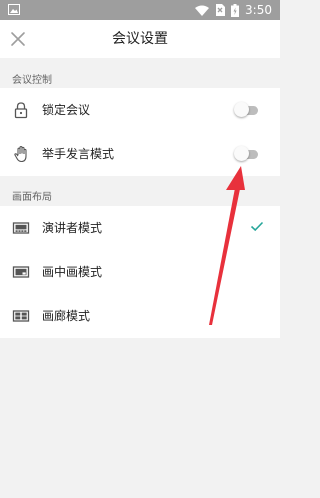 The image size is (320, 498). What do you see at coordinates (235, 10) in the screenshot?
I see `battery-icon` at bounding box center [235, 10].